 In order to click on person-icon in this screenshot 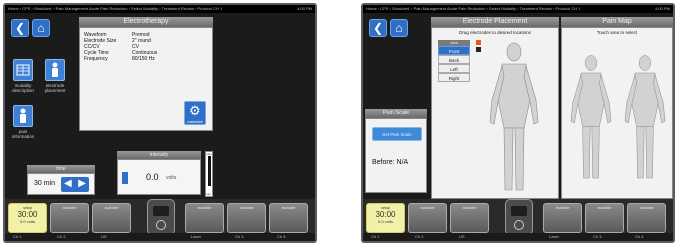, I will do `click(23, 115)`.